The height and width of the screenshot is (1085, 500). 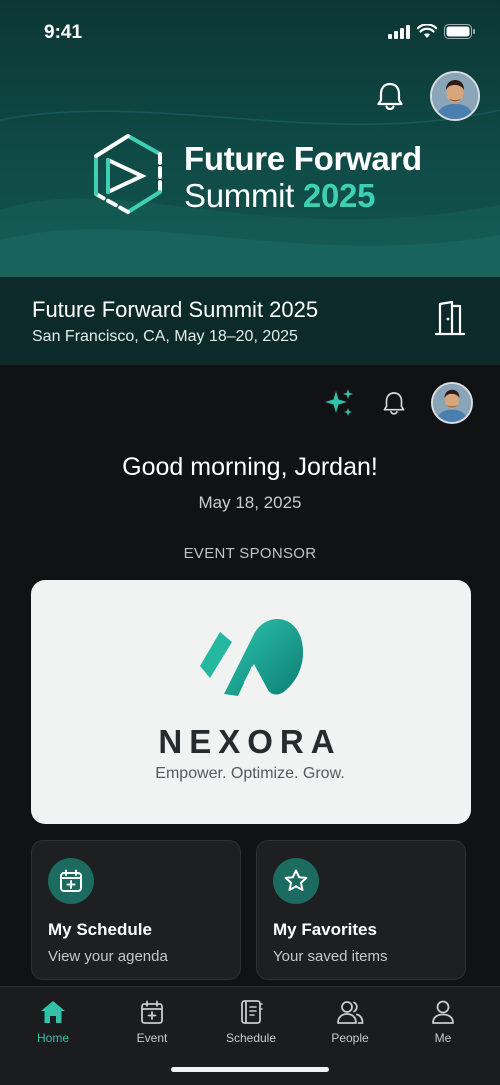 I want to click on status-time: 9:41, so click(x=63, y=32).